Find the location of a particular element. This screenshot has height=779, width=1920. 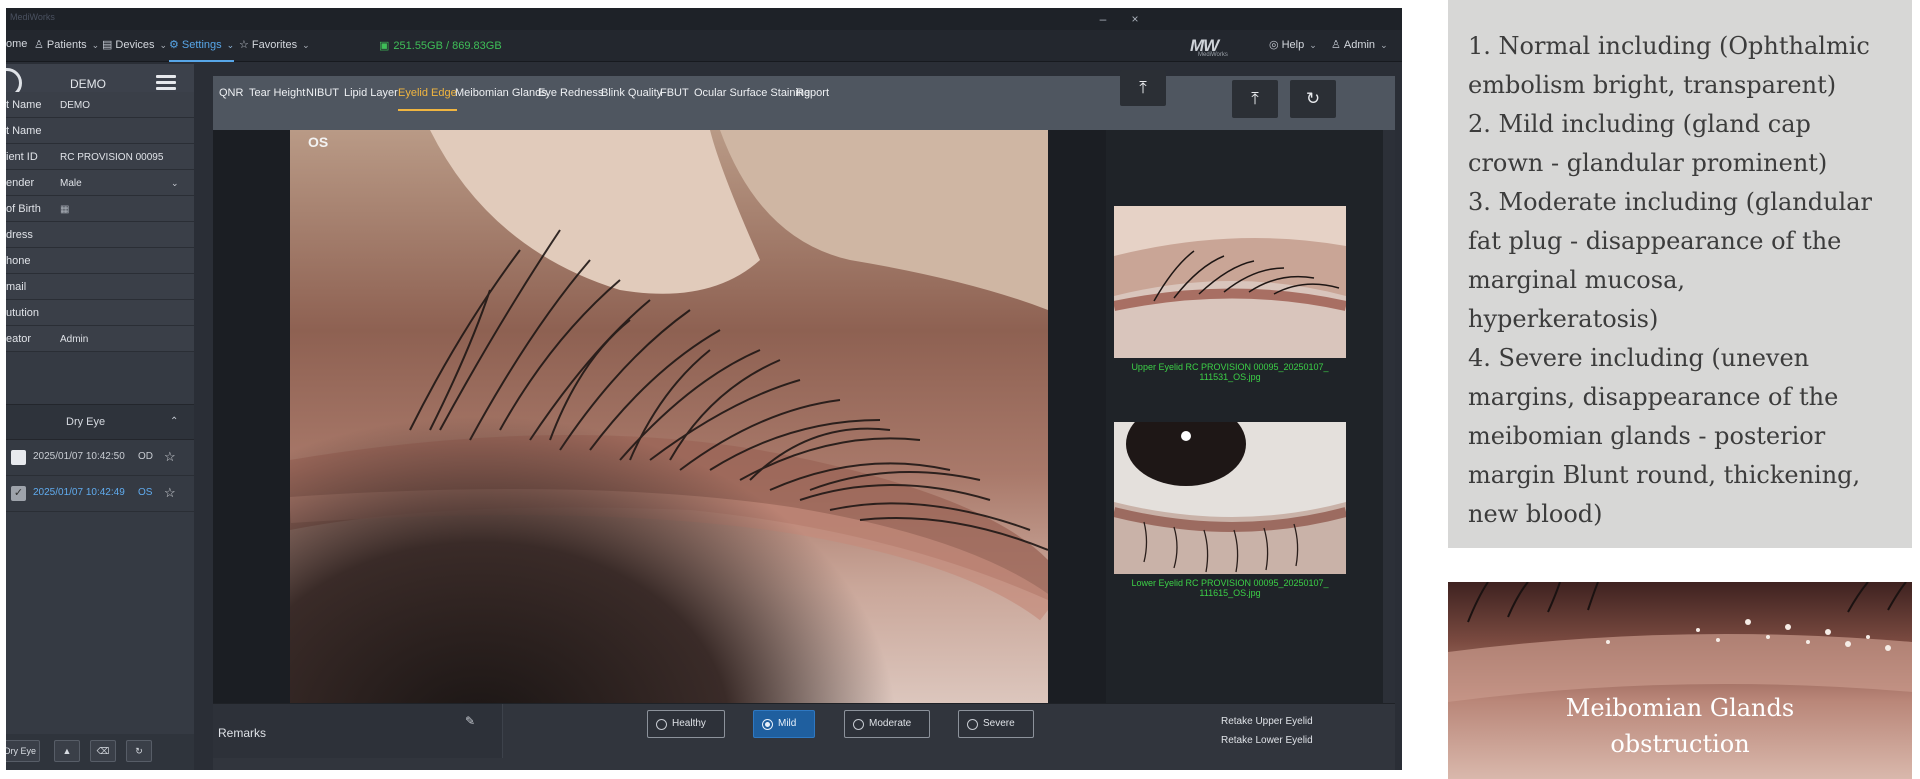

upper-eyelid-thumbnail is located at coordinates (1230, 282).